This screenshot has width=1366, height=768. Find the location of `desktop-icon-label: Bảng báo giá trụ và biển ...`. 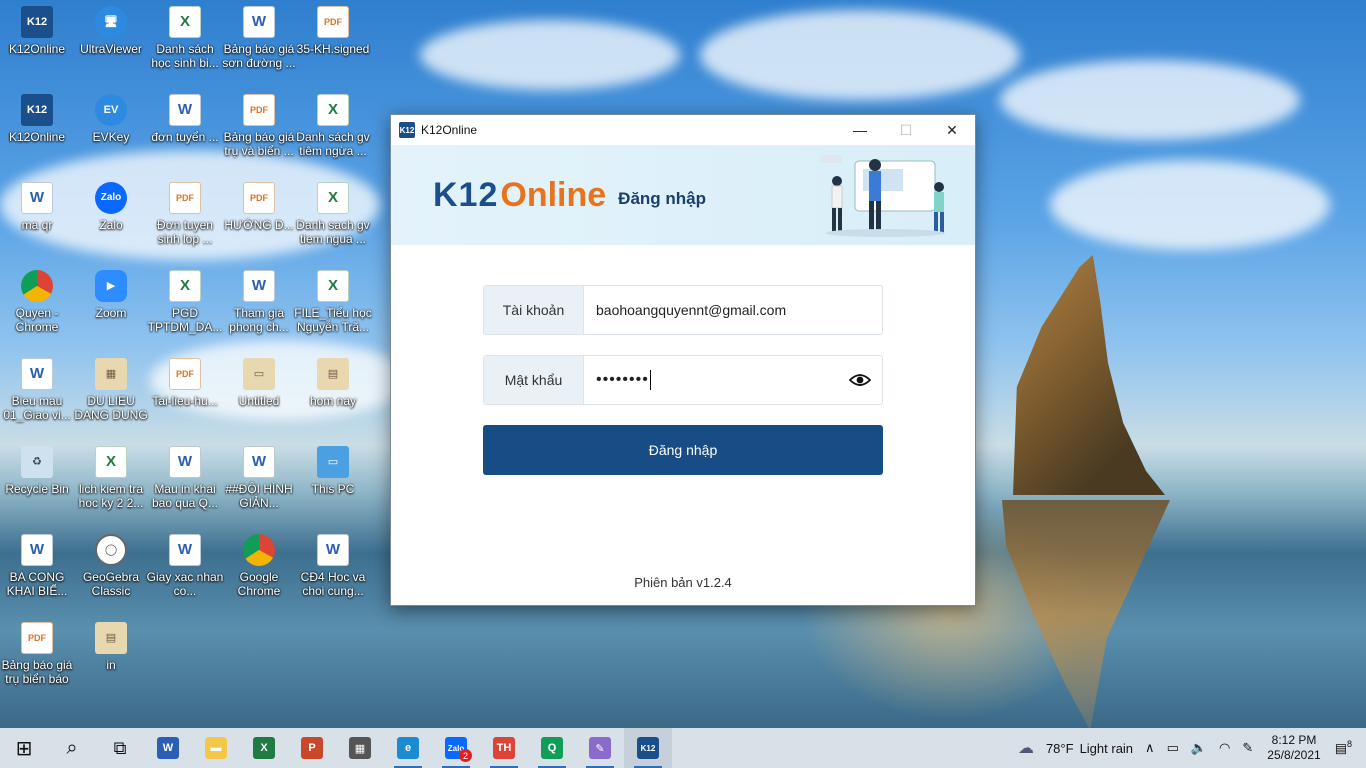

desktop-icon-label: Bảng báo giá trụ và biển ... is located at coordinates (259, 144).